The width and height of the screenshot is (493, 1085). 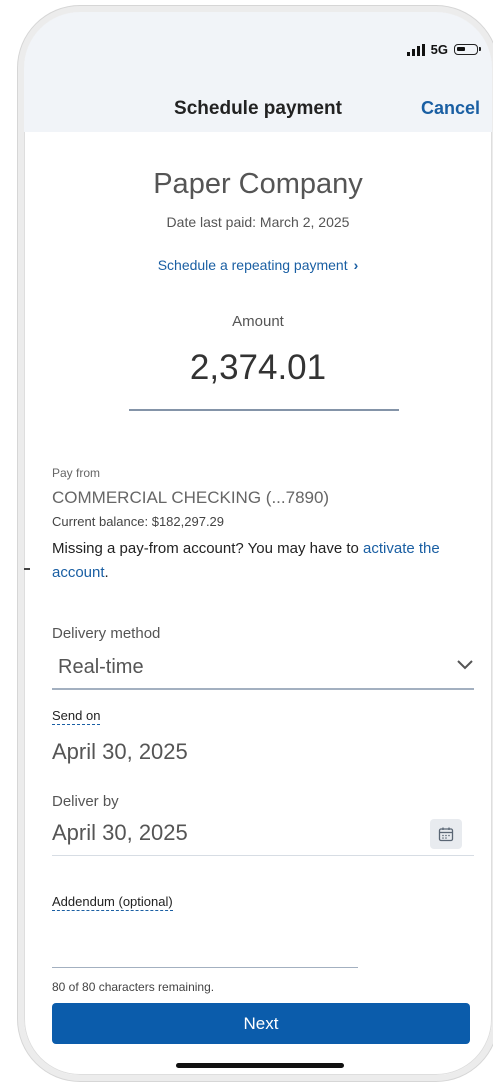 I want to click on status-indicators: 5G, so click(x=443, y=49).